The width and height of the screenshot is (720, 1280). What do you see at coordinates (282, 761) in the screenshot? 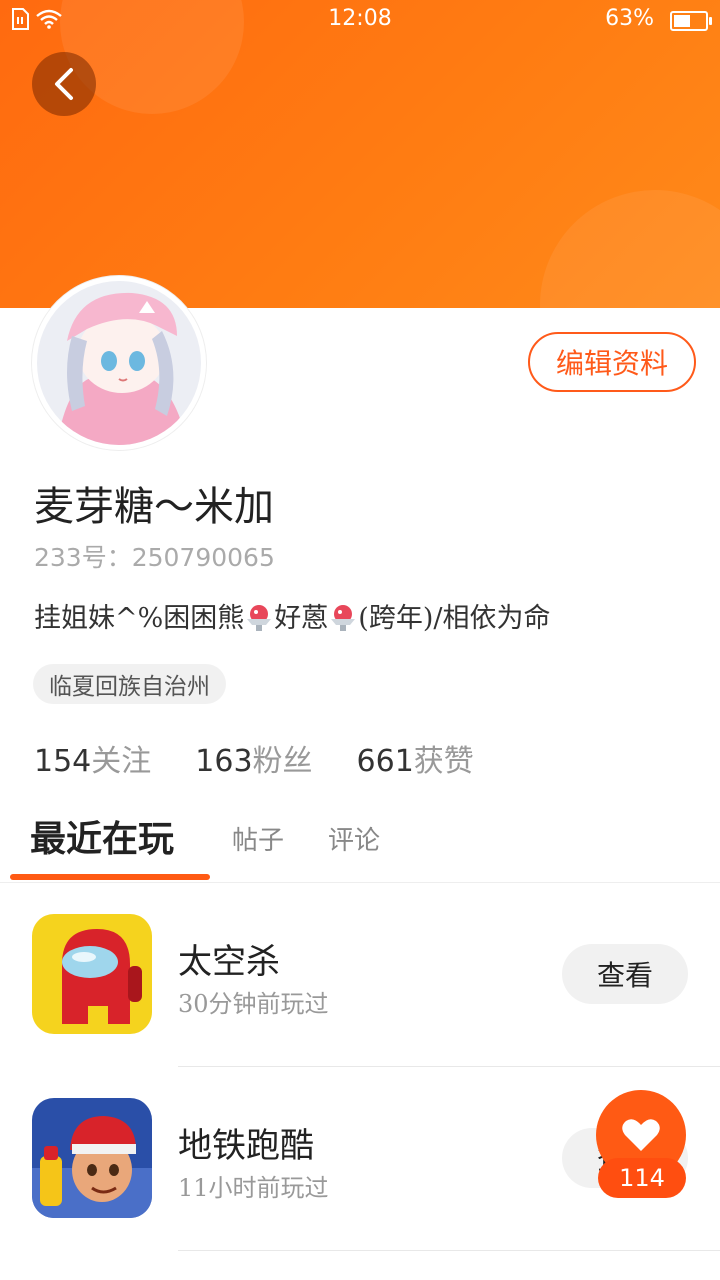
I see `stat-label: 粉丝` at bounding box center [282, 761].